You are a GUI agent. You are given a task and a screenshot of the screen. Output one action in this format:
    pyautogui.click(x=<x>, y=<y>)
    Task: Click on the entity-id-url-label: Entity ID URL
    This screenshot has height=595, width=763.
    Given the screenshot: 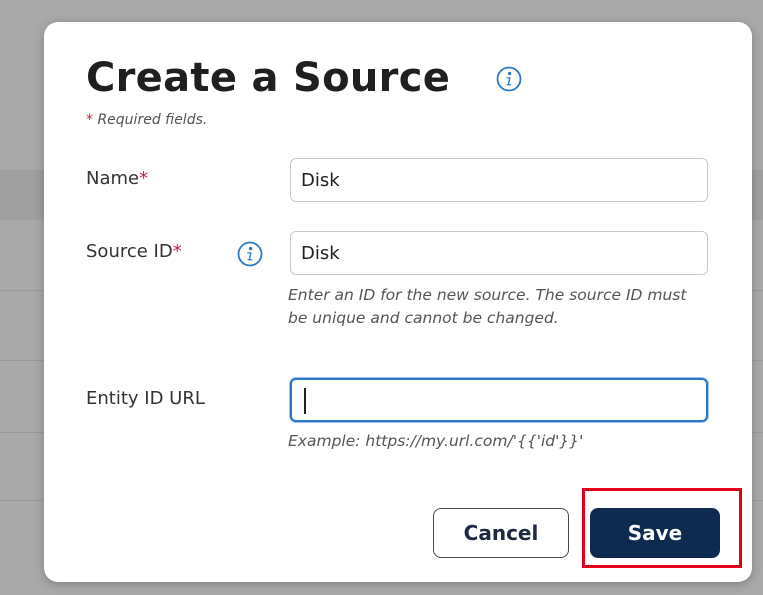 What is the action you would take?
    pyautogui.click(x=145, y=398)
    